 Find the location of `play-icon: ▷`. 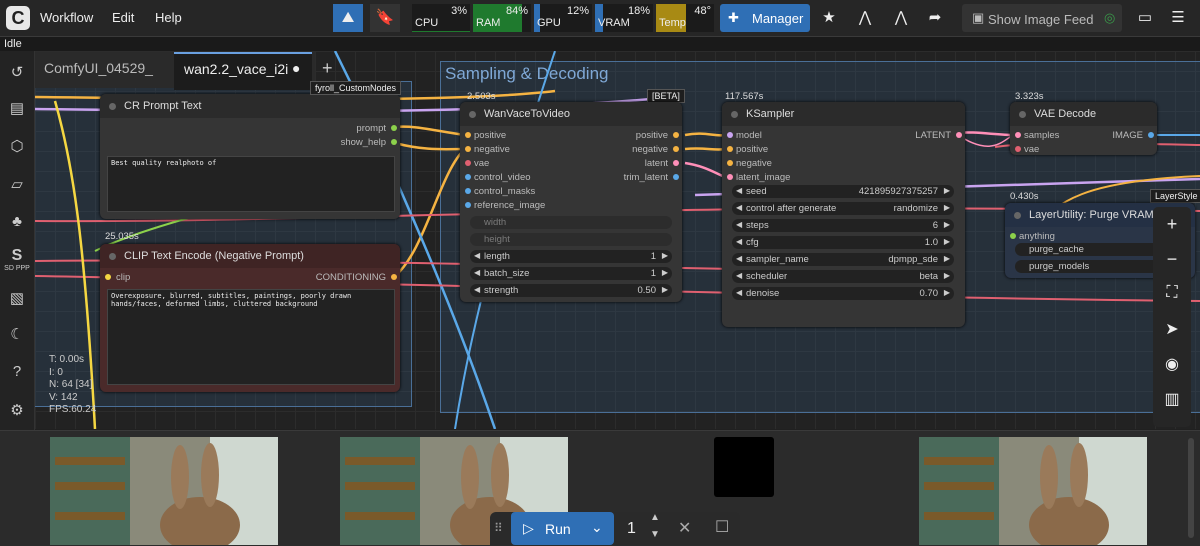

play-icon: ▷ is located at coordinates (528, 528).